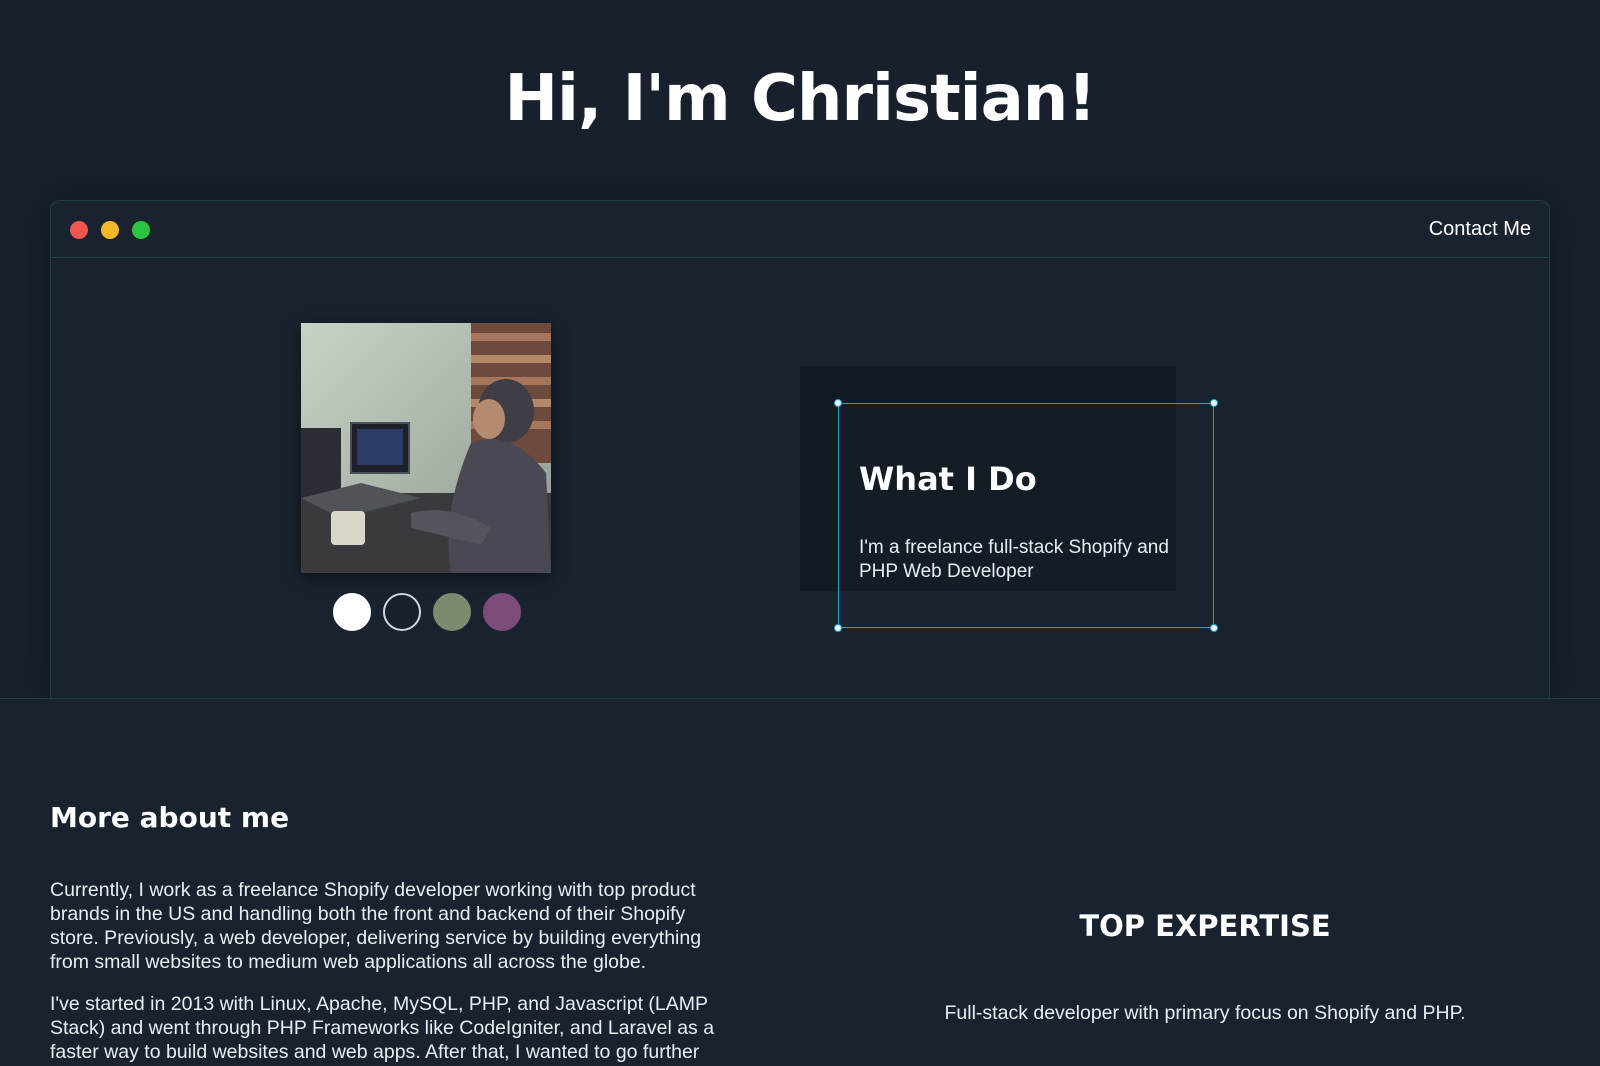  I want to click on hero-title: Hi, I'm Christian!, so click(800, 99).